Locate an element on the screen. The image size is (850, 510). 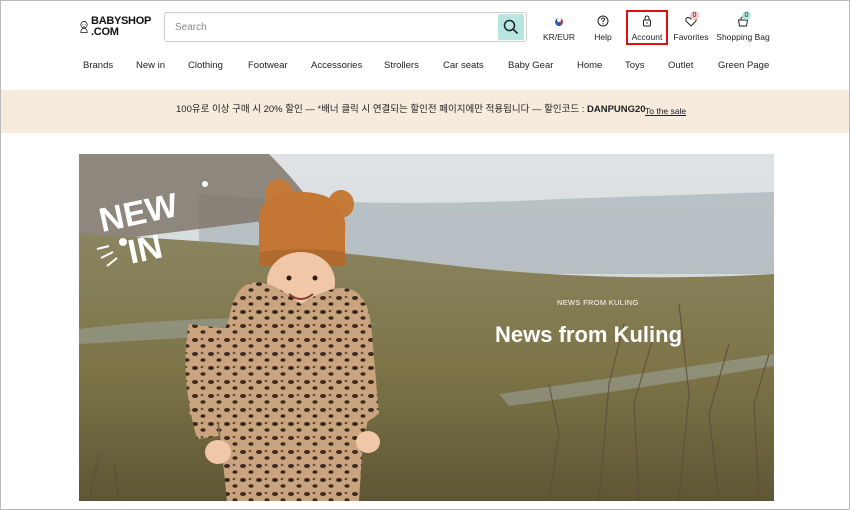
account-link: Account is located at coordinates (647, 28).